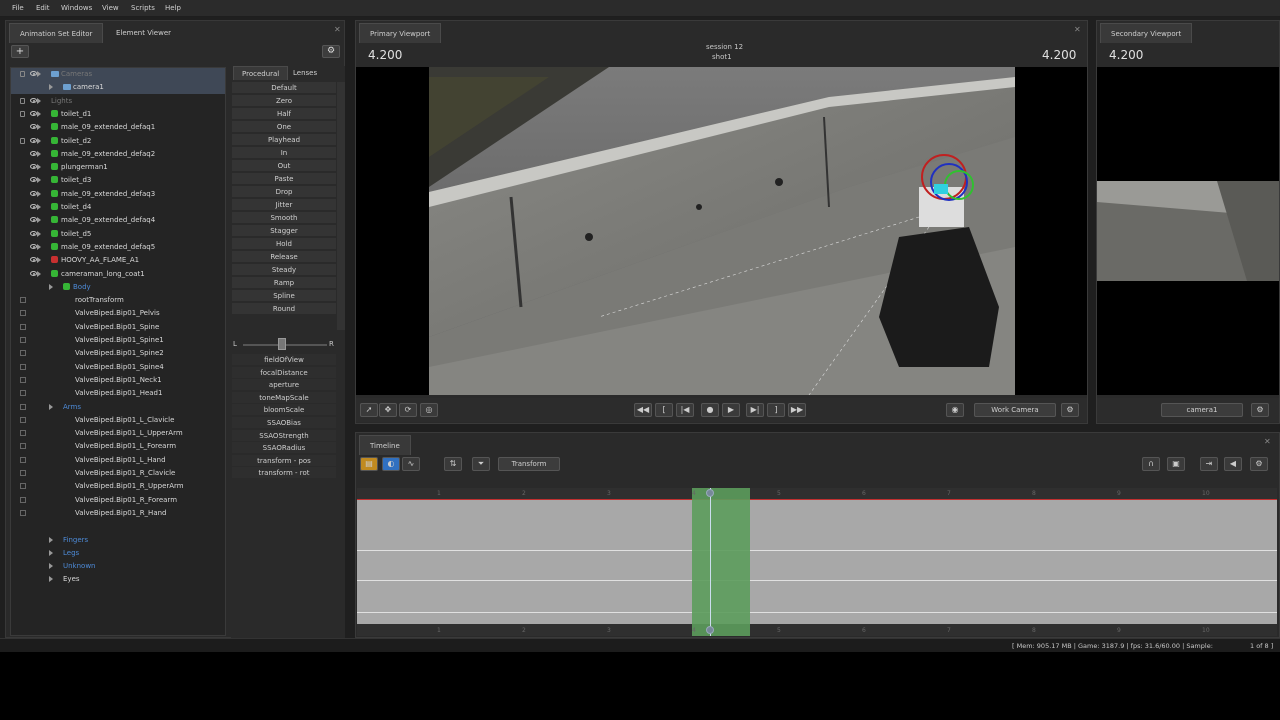  I want to click on tree-row: ValveBiped.Bip01_Spine2, so click(118, 353).